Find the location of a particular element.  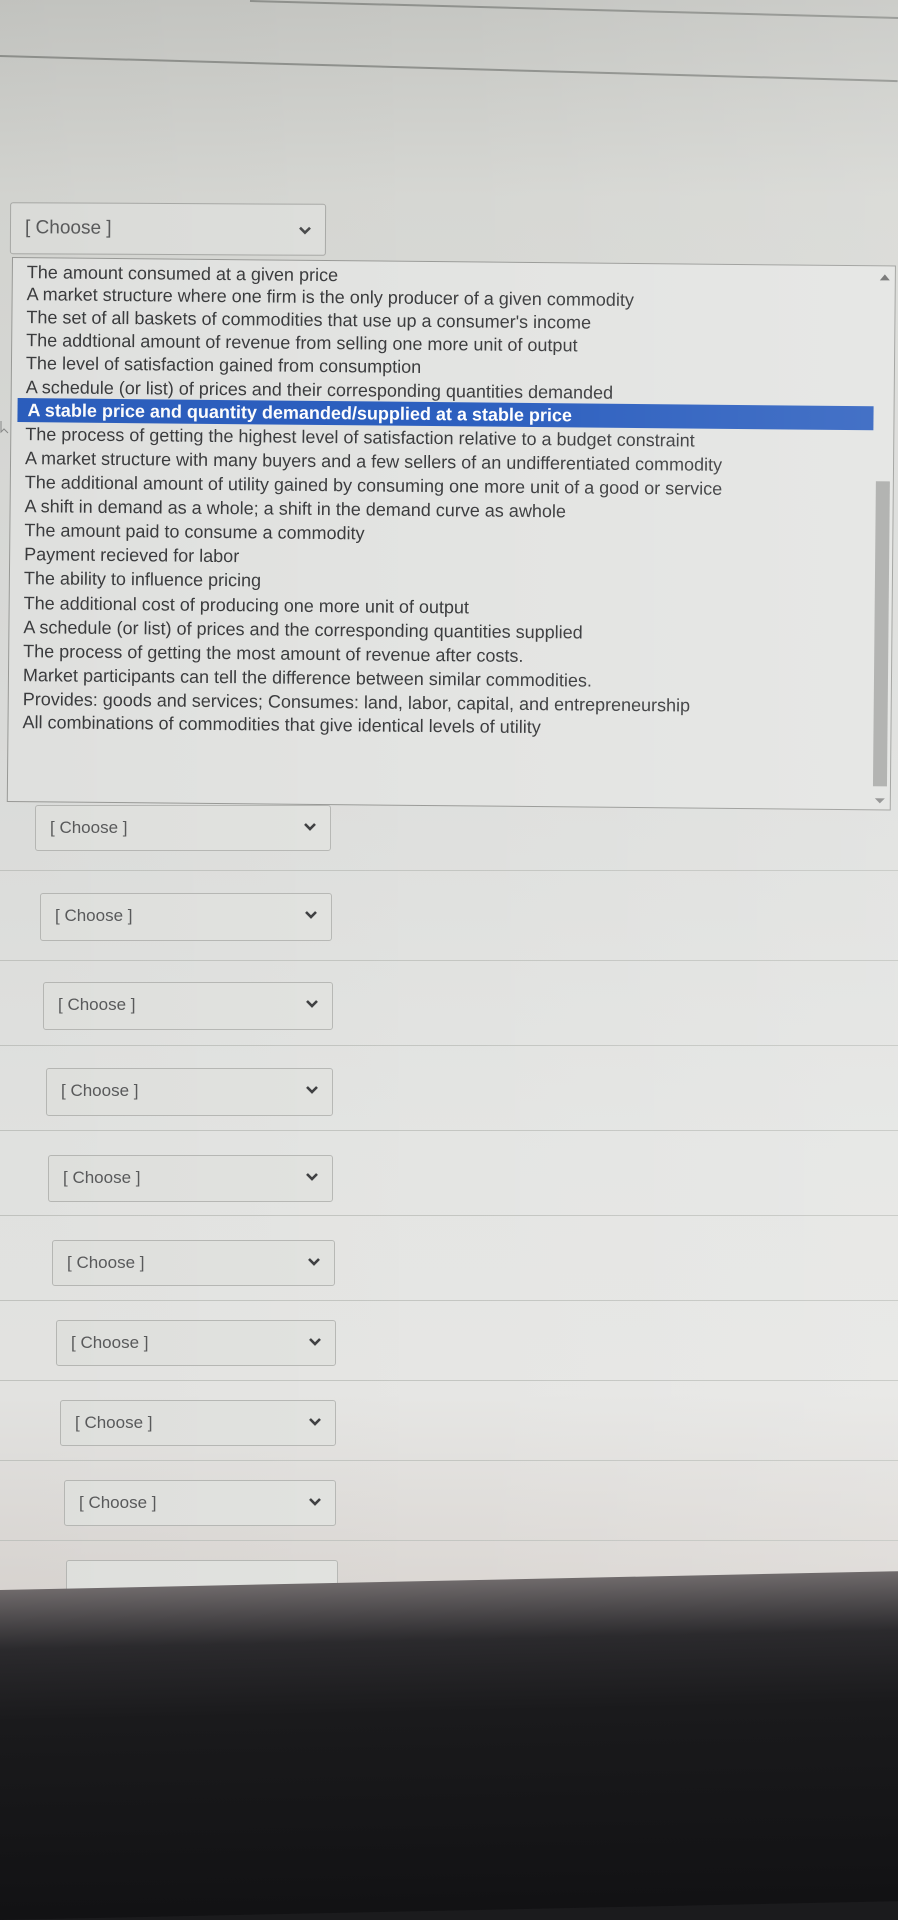

select-option: Payment recieved for labor is located at coordinates (131, 555).